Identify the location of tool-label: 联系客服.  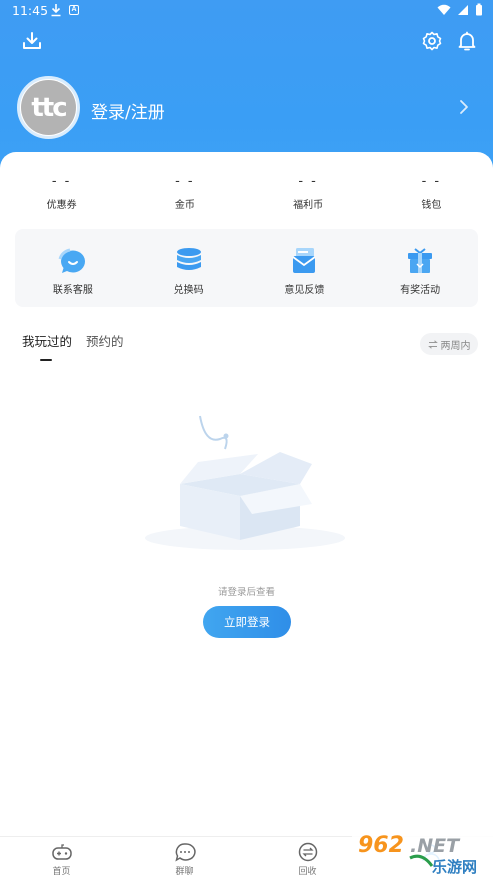
(72, 290).